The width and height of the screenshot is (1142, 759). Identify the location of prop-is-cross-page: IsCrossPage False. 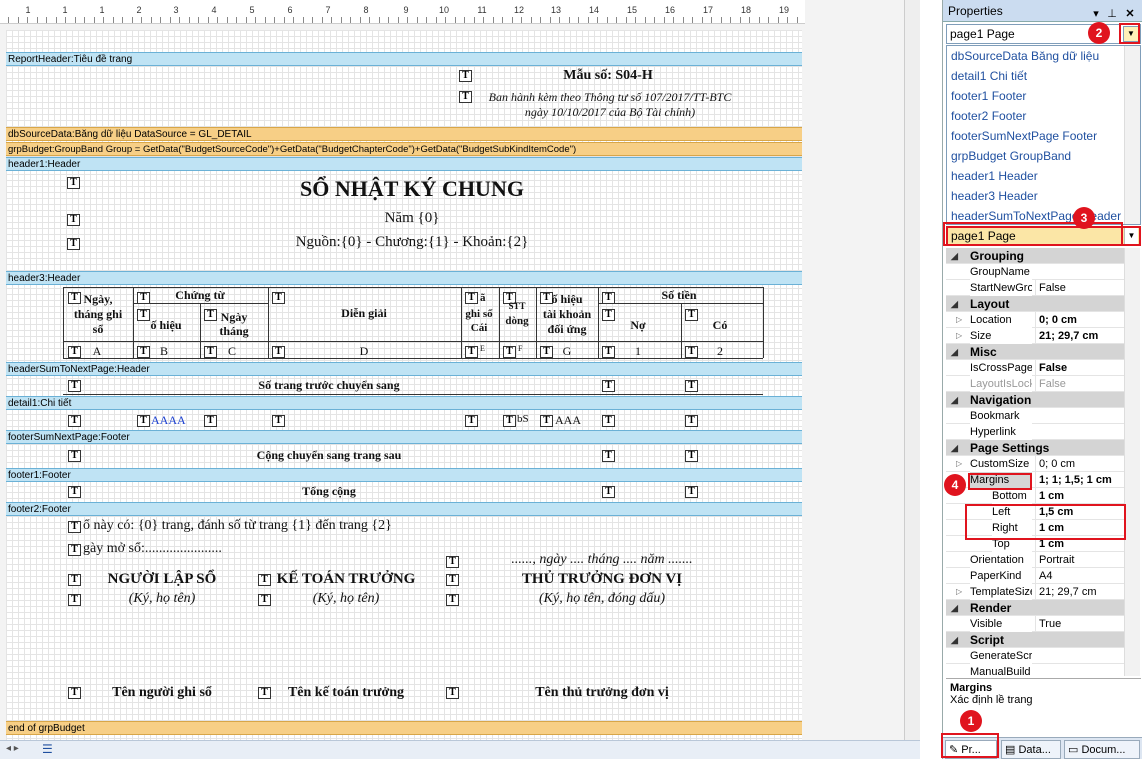
(1035, 368).